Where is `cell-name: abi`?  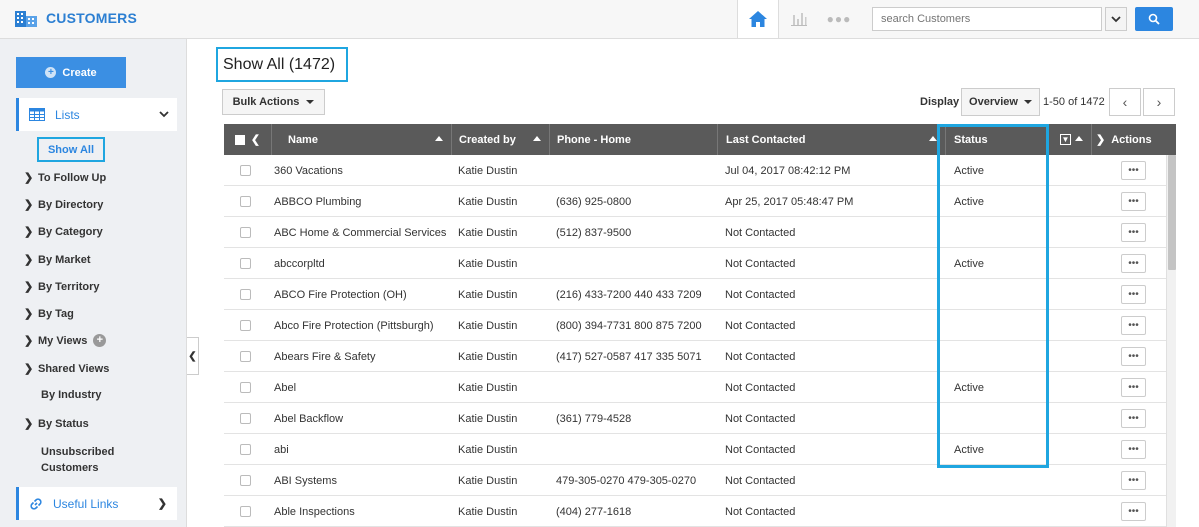
cell-name: abi is located at coordinates (365, 449).